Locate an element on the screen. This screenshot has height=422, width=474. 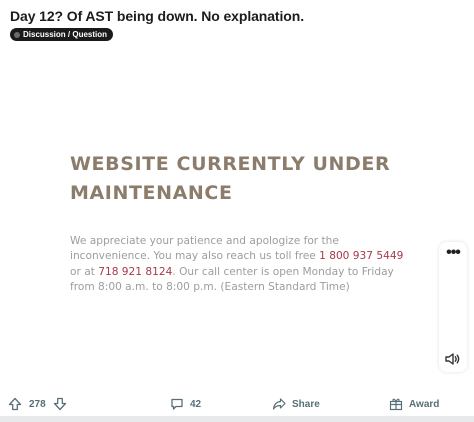
media-side-controls: ••• is located at coordinates (453, 307).